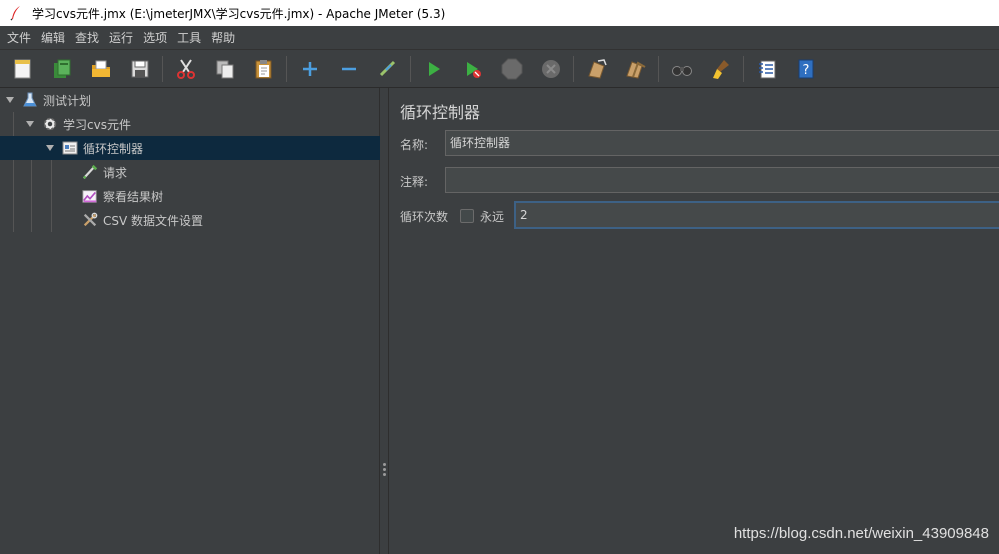 The image size is (999, 554). Describe the element at coordinates (499, 38) in the screenshot. I see `menu-bar: 文件 编辑 查找 运行 选项 工具 帮助` at that location.